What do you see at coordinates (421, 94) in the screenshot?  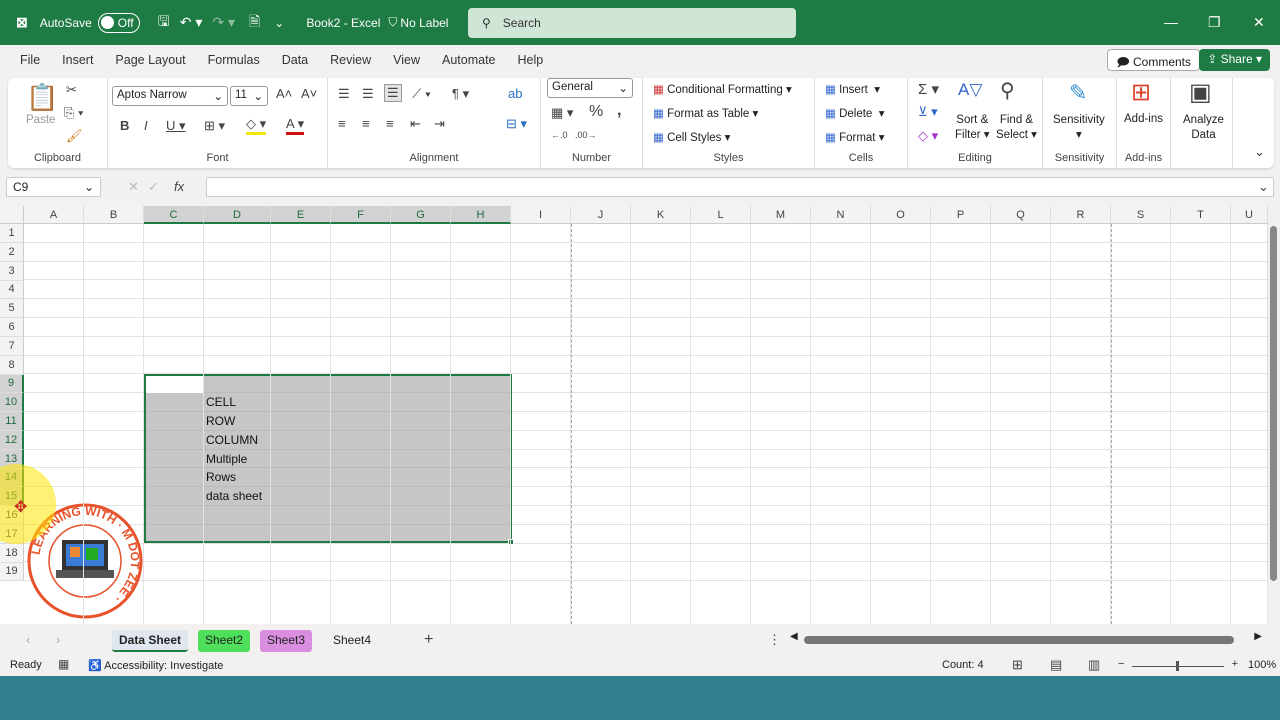 I see `orientation-icon: ⟋ ▾` at bounding box center [421, 94].